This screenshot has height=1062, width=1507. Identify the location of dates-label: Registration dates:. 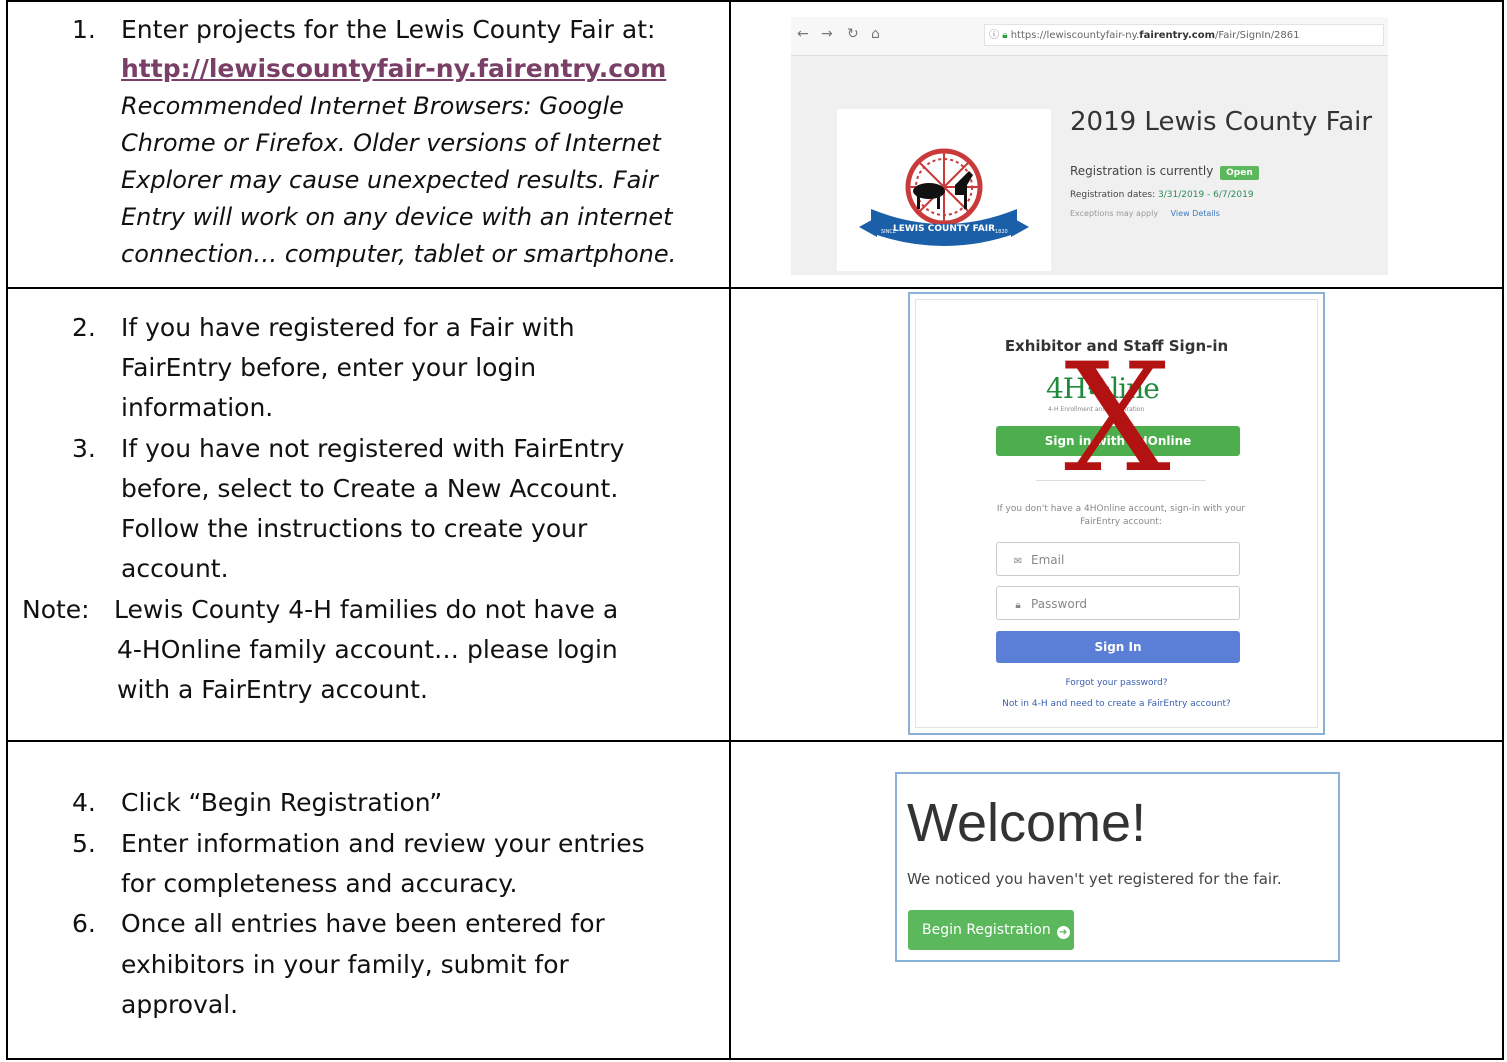
(1113, 195).